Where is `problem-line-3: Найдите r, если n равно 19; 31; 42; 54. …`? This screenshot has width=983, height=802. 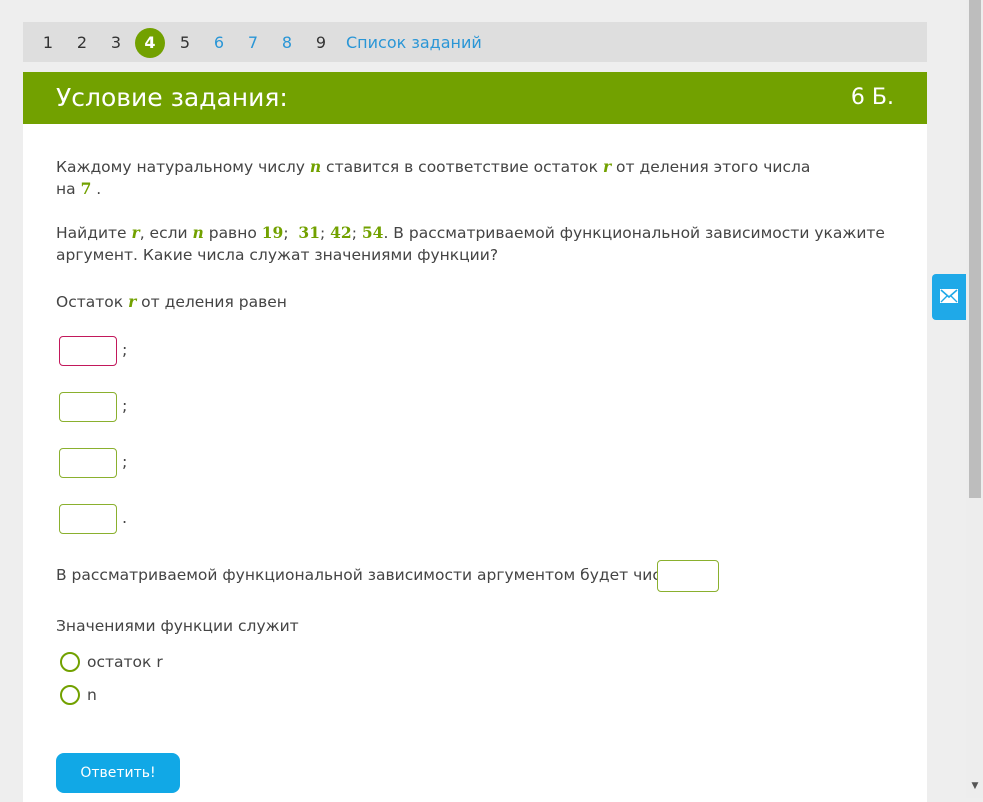 problem-line-3: Найдите r, если n равно 19; 31; 42; 54. … is located at coordinates (470, 233).